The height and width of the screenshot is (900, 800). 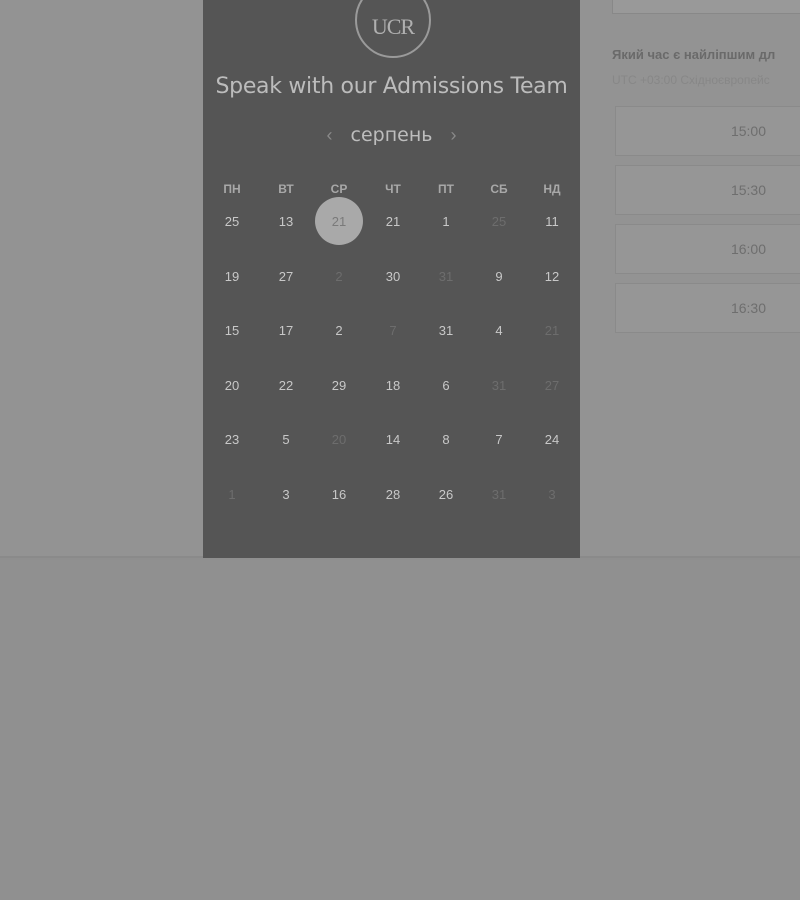 I want to click on calendar-day: 24, so click(x=552, y=439).